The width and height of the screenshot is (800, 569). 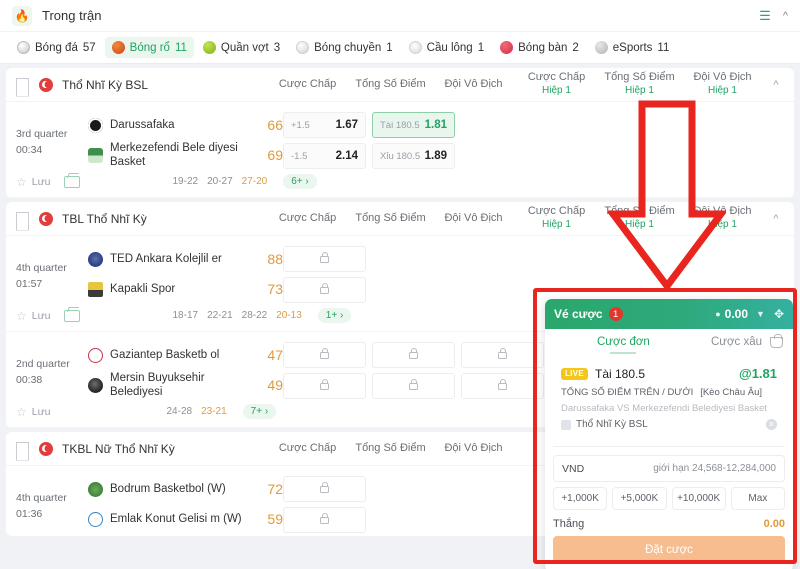 I want to click on odds-column-total, so click(x=413, y=371).